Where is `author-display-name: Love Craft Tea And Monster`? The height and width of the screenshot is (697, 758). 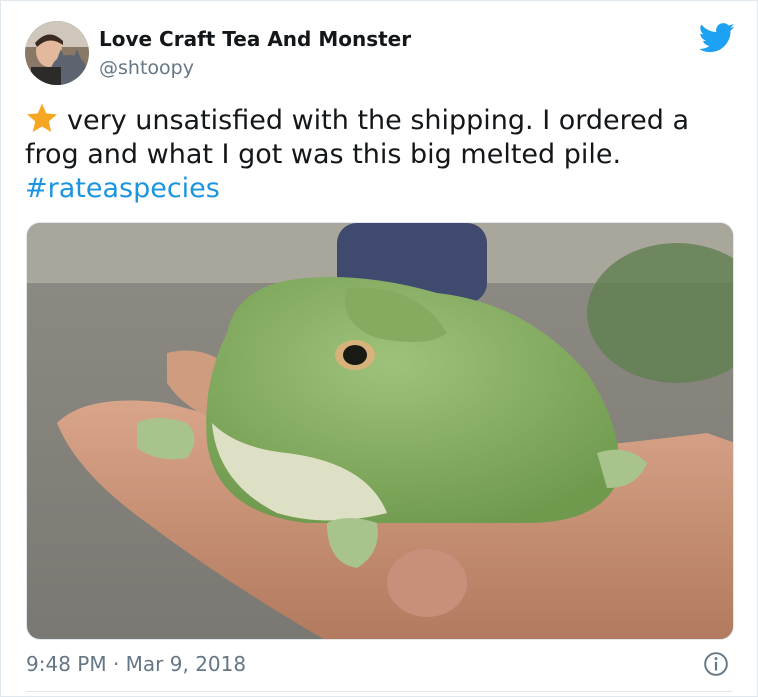
author-display-name: Love Craft Tea And Monster is located at coordinates (255, 39).